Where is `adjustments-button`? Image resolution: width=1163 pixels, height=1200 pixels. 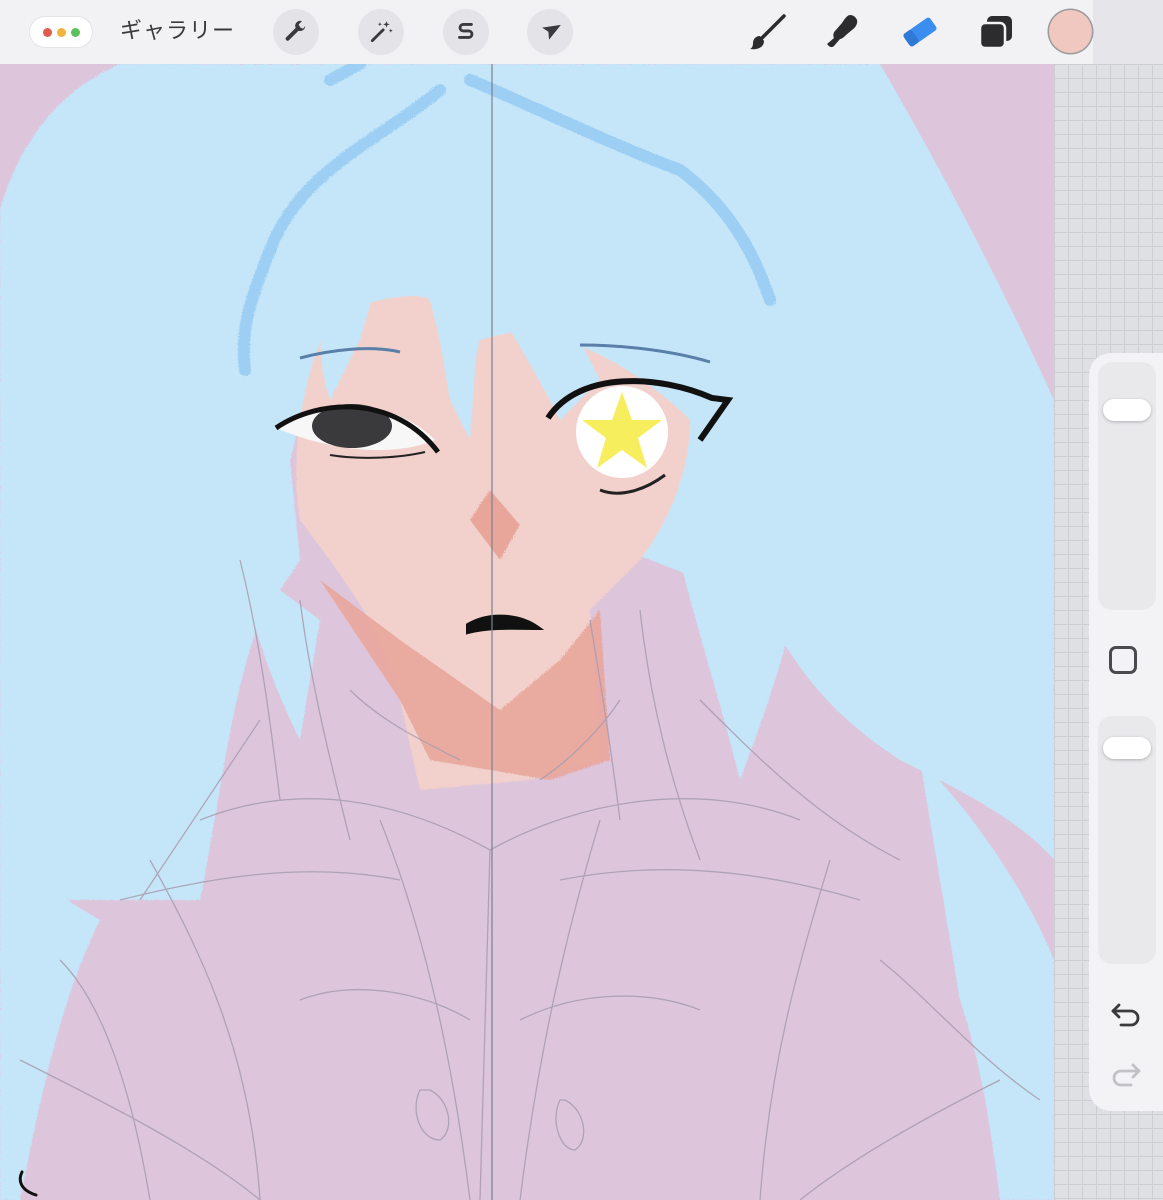
adjustments-button is located at coordinates (381, 32).